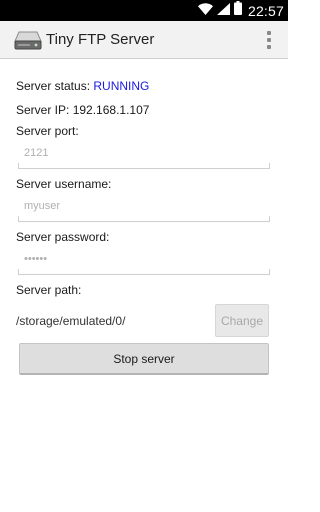 The height and width of the screenshot is (512, 320). I want to click on server-ip-row: Server IP: 192.168.1.107, so click(82, 110).